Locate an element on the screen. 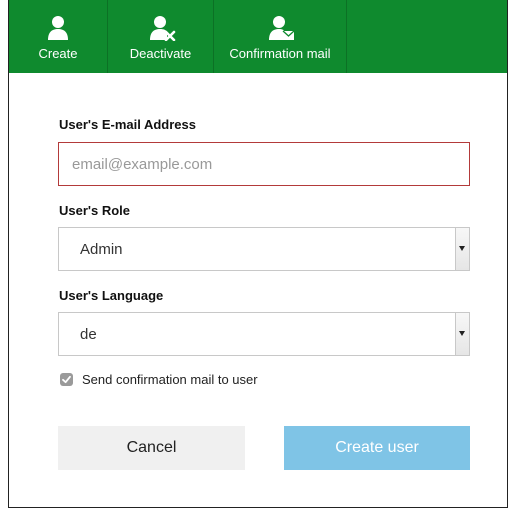  cancel-button: Cancel is located at coordinates (151, 448).